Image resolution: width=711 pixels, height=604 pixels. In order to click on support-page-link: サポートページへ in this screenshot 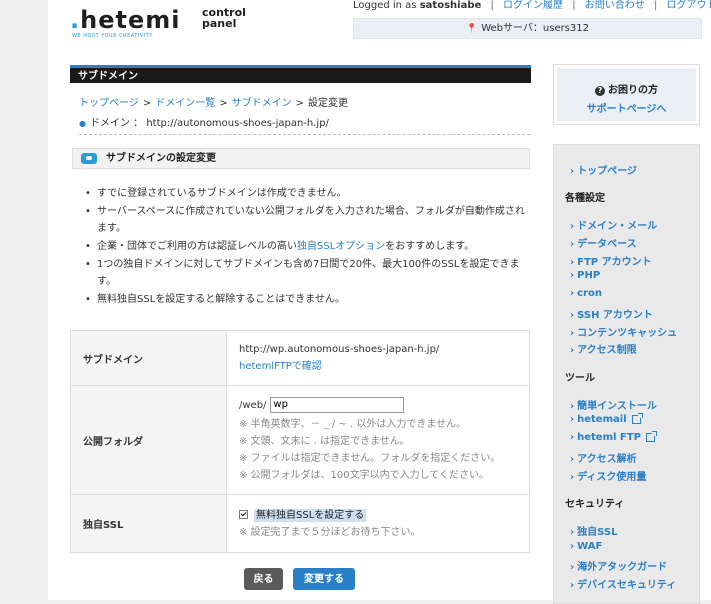, I will do `click(626, 107)`.